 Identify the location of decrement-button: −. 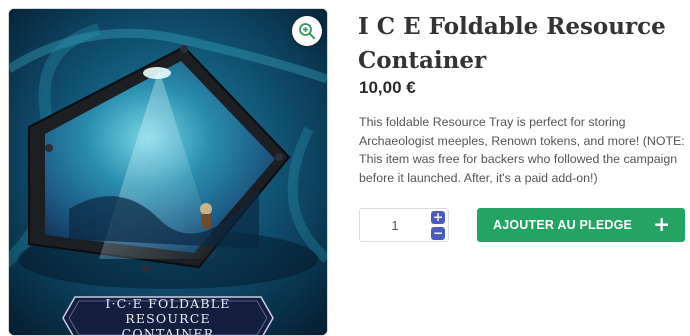
(438, 233).